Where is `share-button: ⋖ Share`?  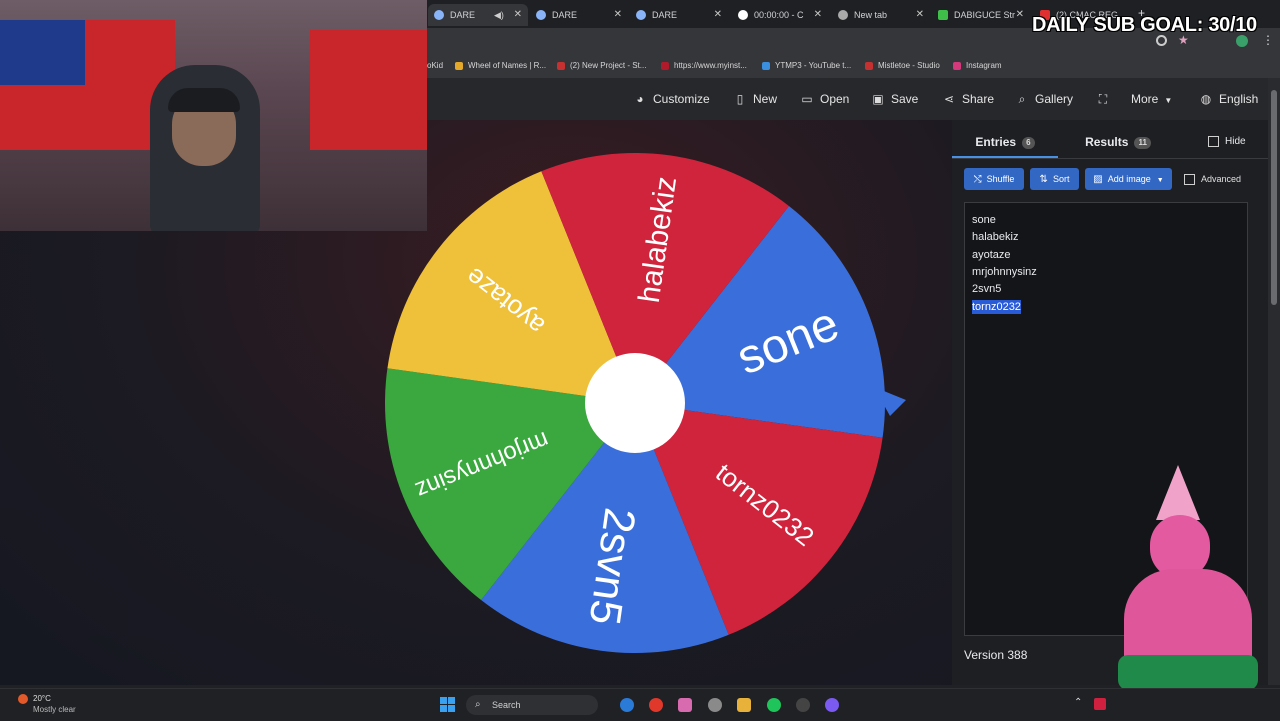
share-button: ⋖ Share is located at coordinates (968, 99).